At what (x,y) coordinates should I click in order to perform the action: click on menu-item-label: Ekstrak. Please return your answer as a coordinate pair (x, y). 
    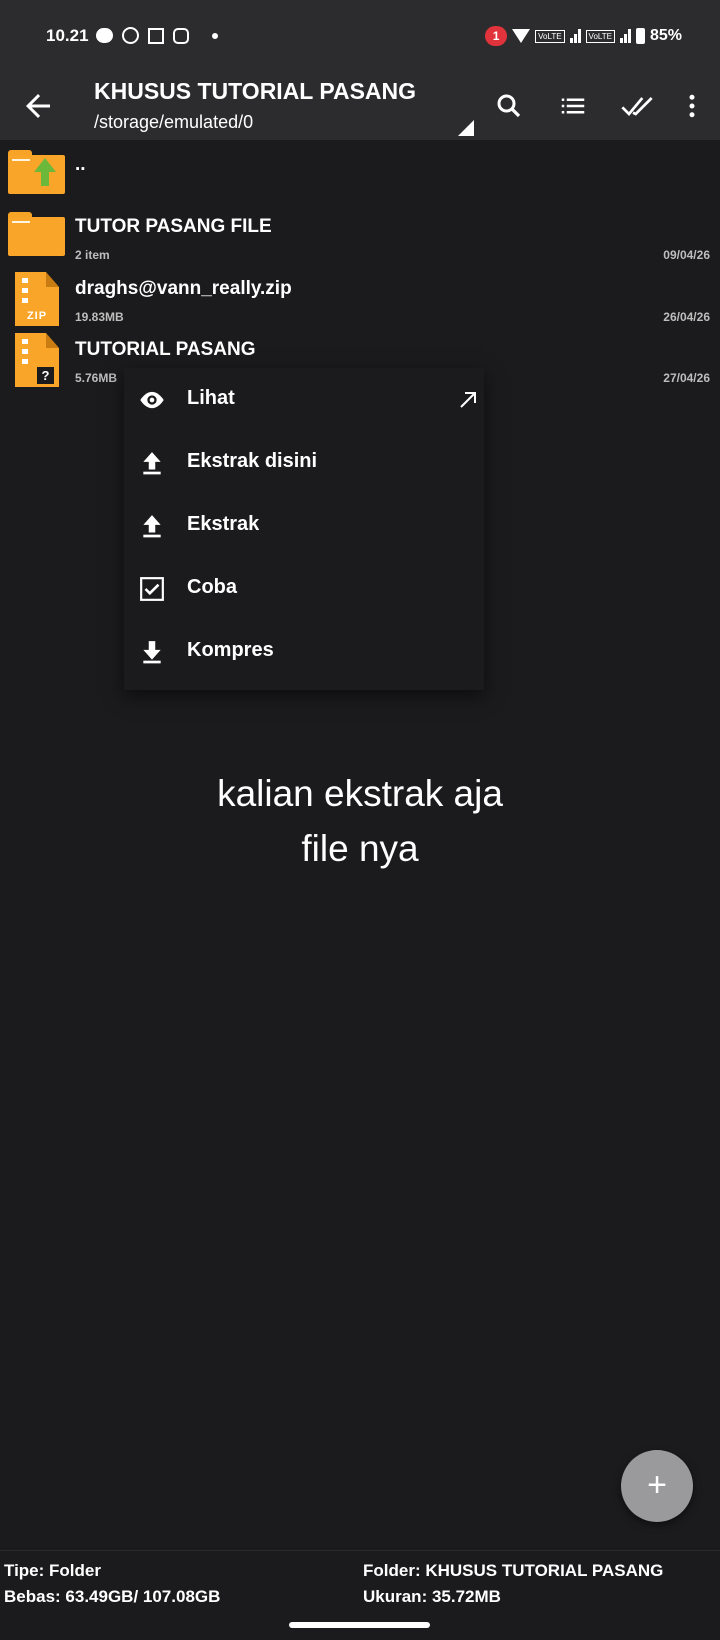
    Looking at the image, I should click on (223, 524).